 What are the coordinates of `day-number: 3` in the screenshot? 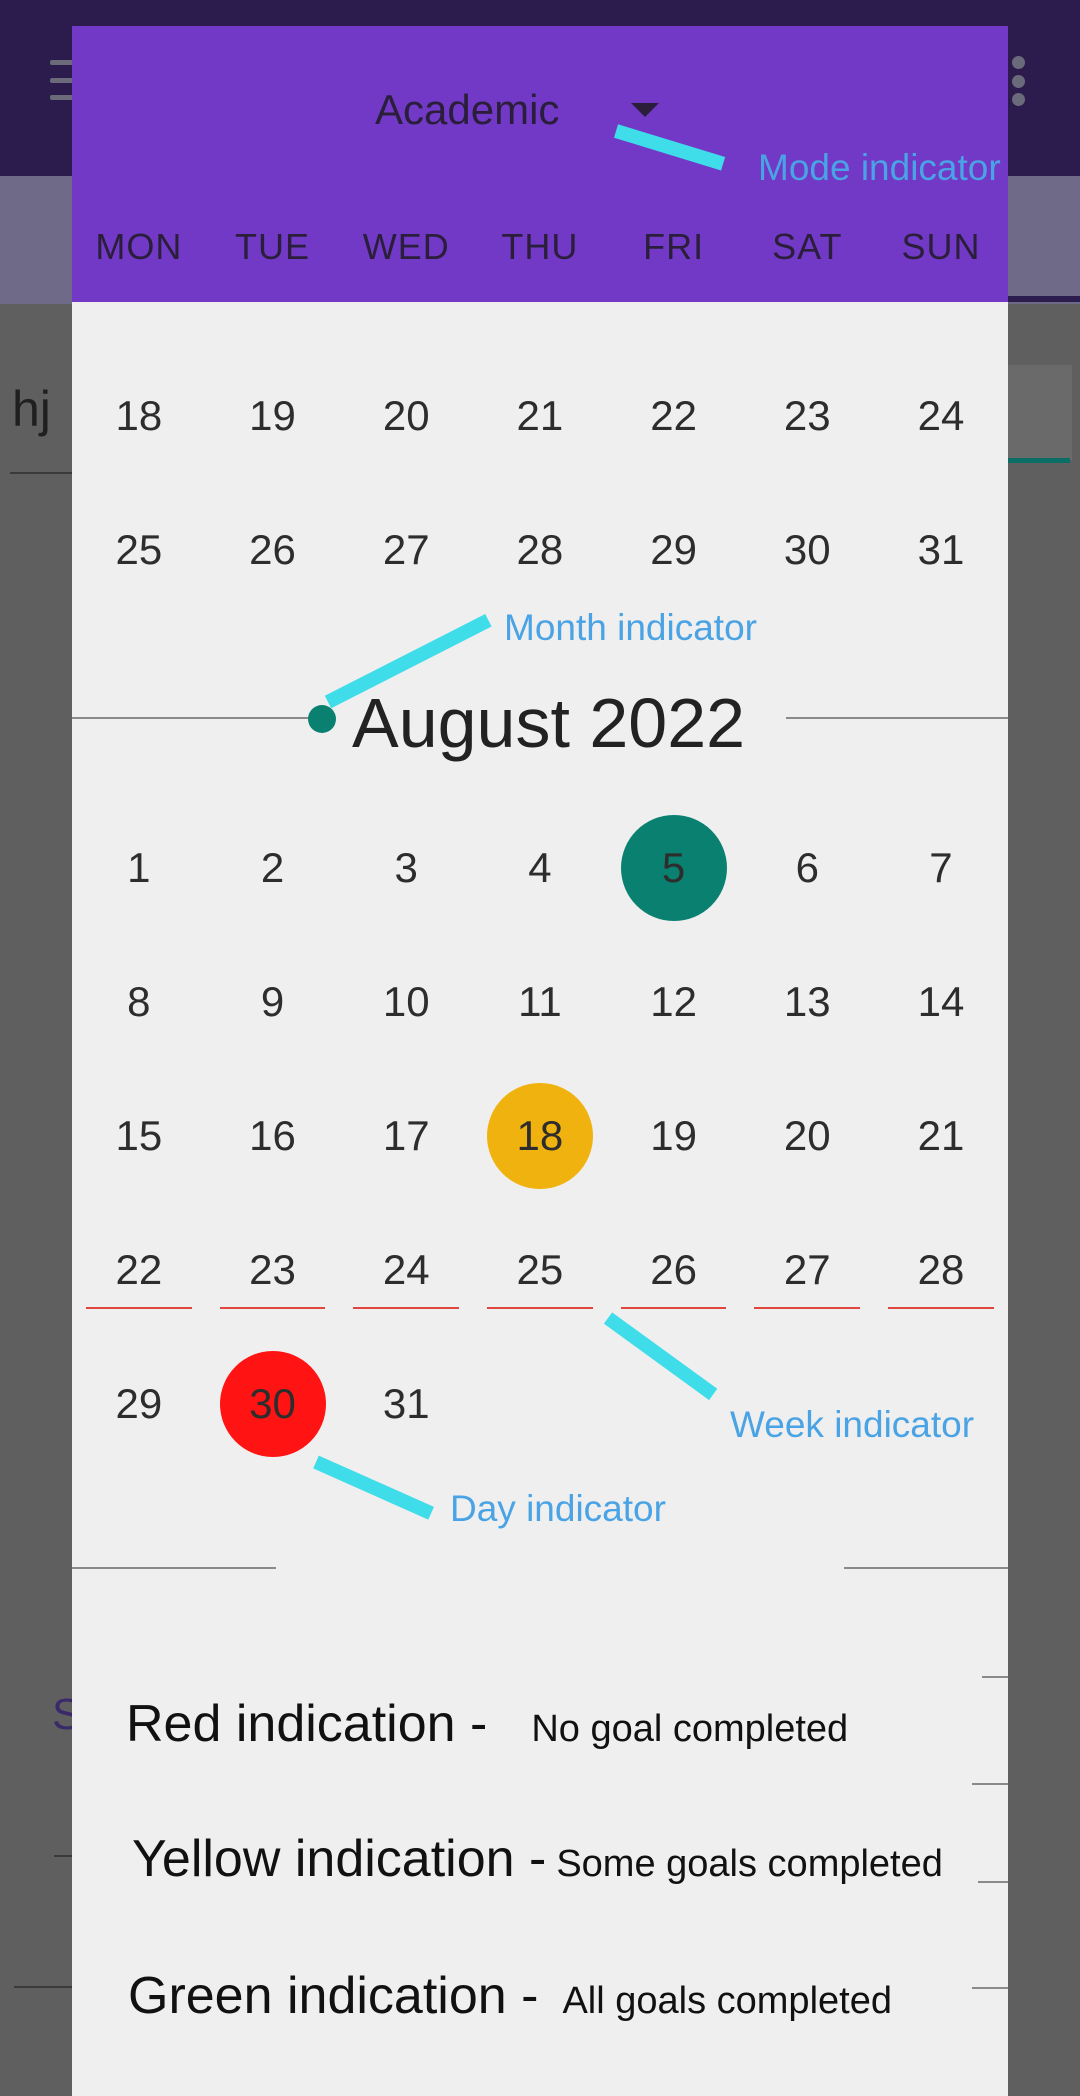 It's located at (406, 867).